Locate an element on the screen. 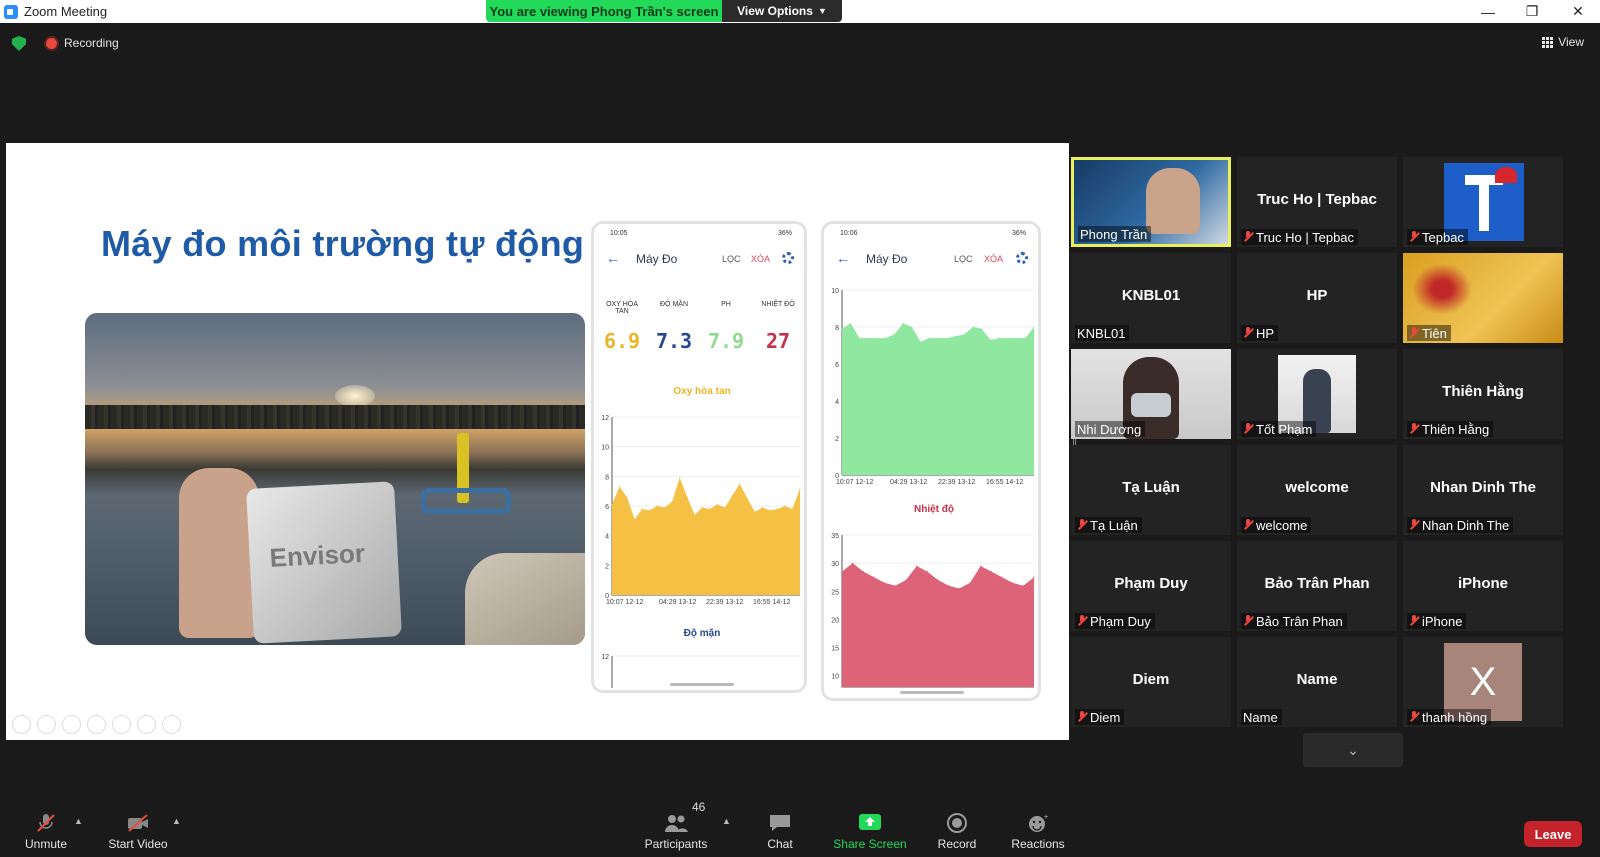  envisor-device: Envisor is located at coordinates (324, 562).